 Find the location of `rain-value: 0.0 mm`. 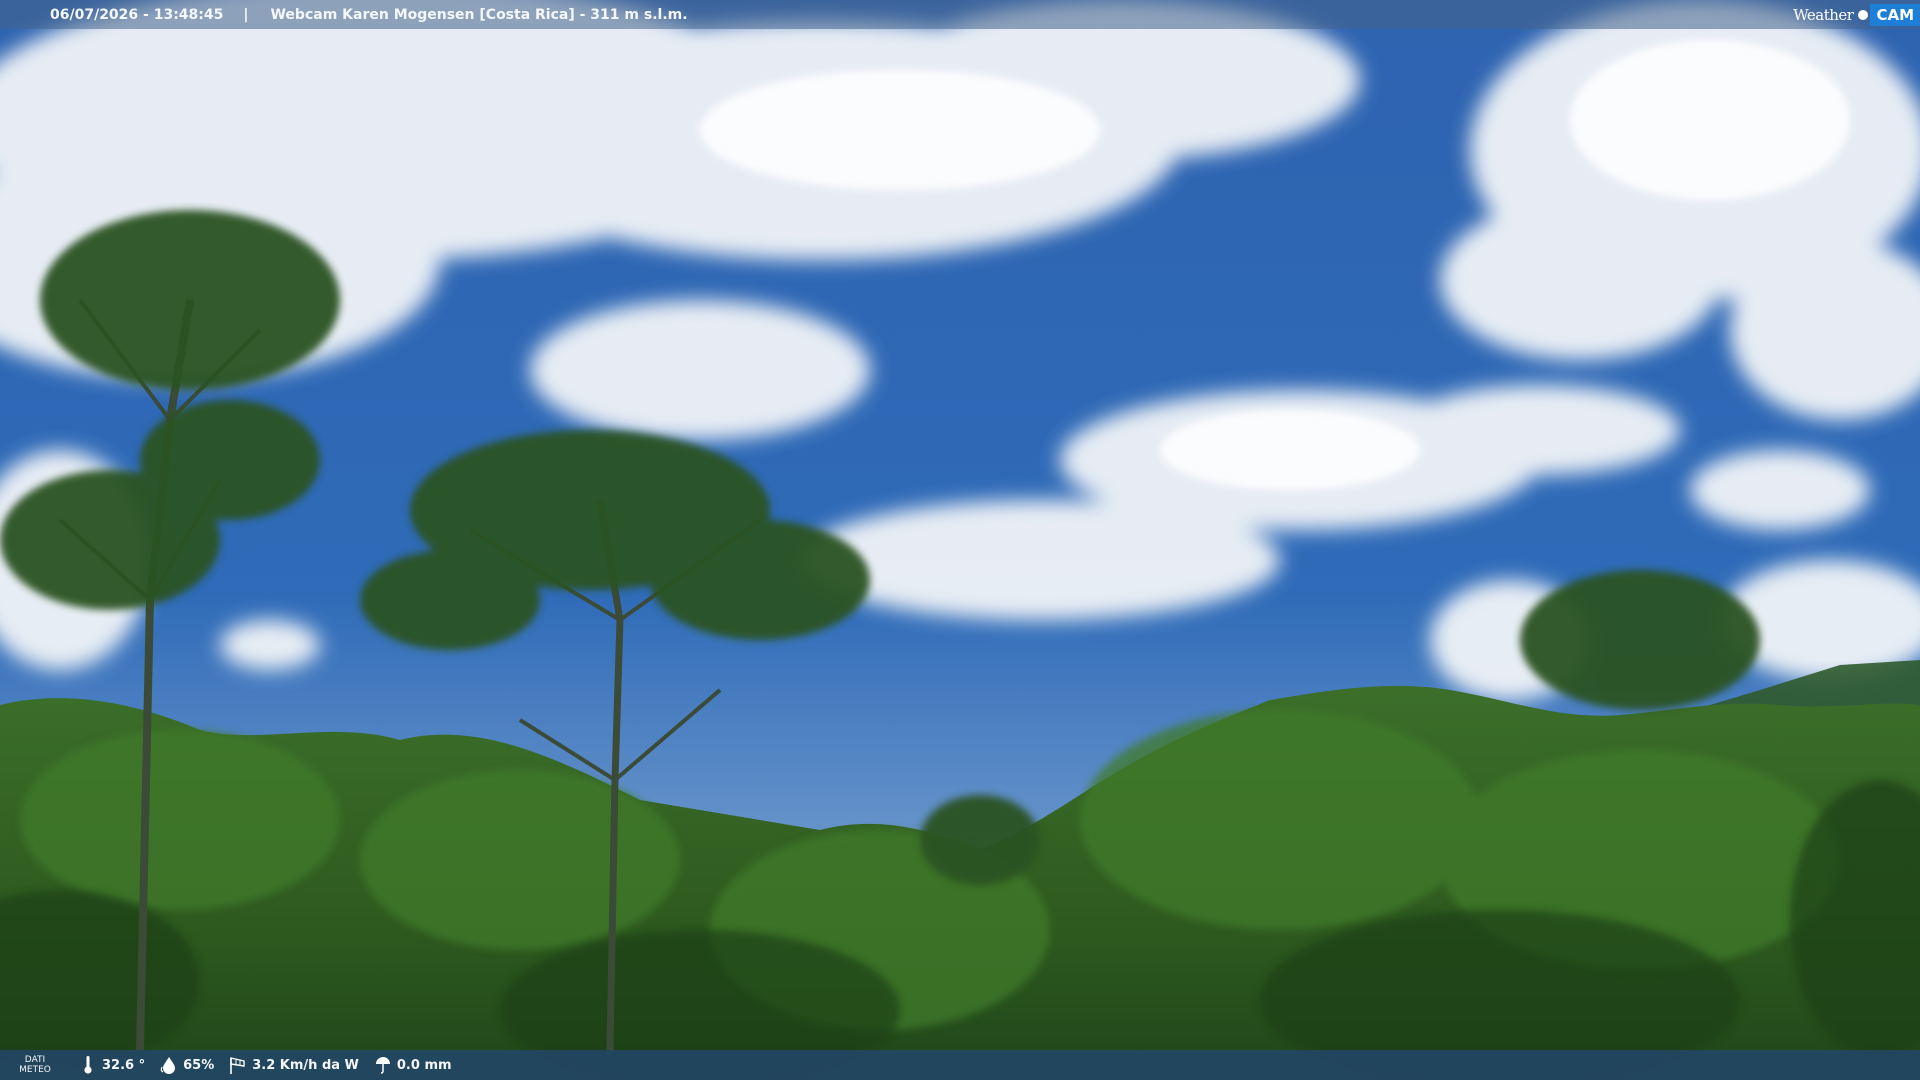

rain-value: 0.0 mm is located at coordinates (424, 1065).